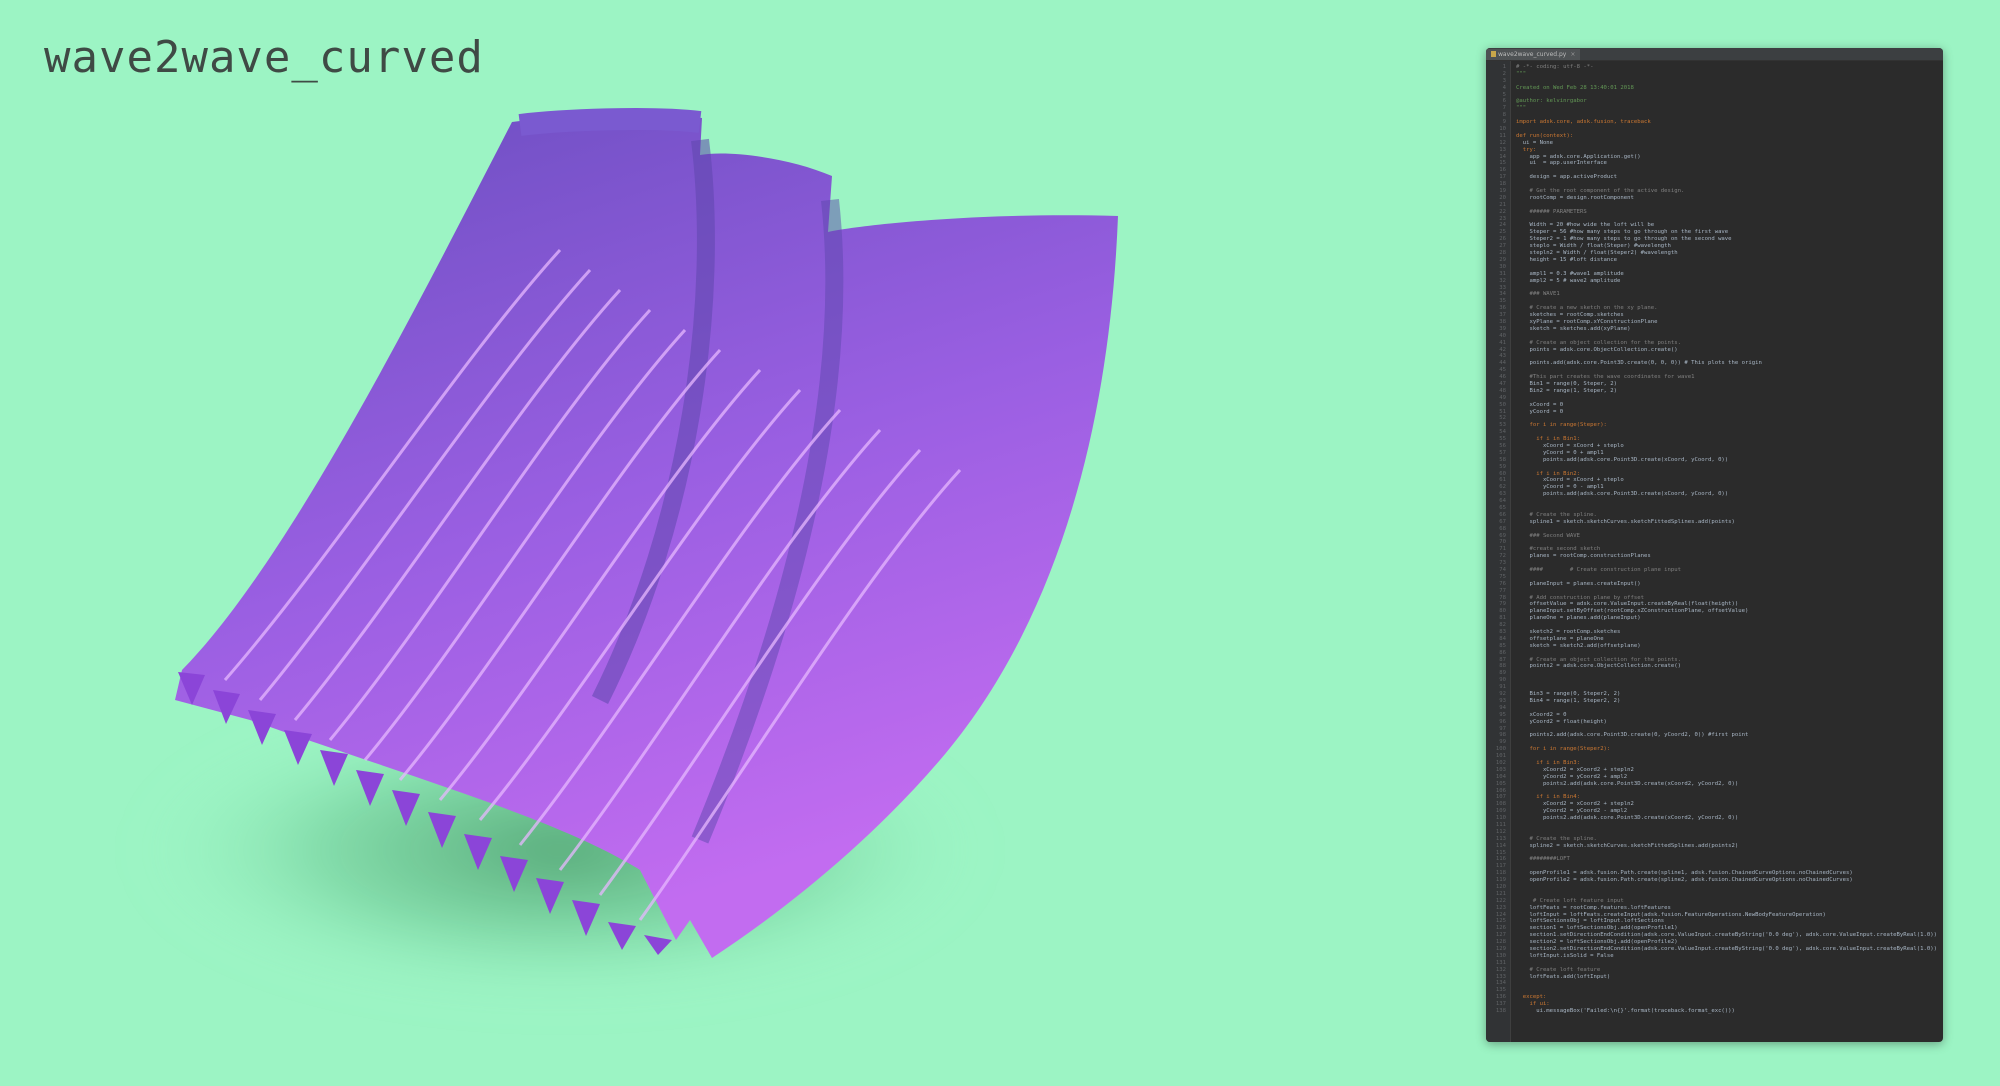 The image size is (2000, 1086). Describe the element at coordinates (1563, 749) in the screenshot. I see `code-text: for i in range(Steper2):` at that location.